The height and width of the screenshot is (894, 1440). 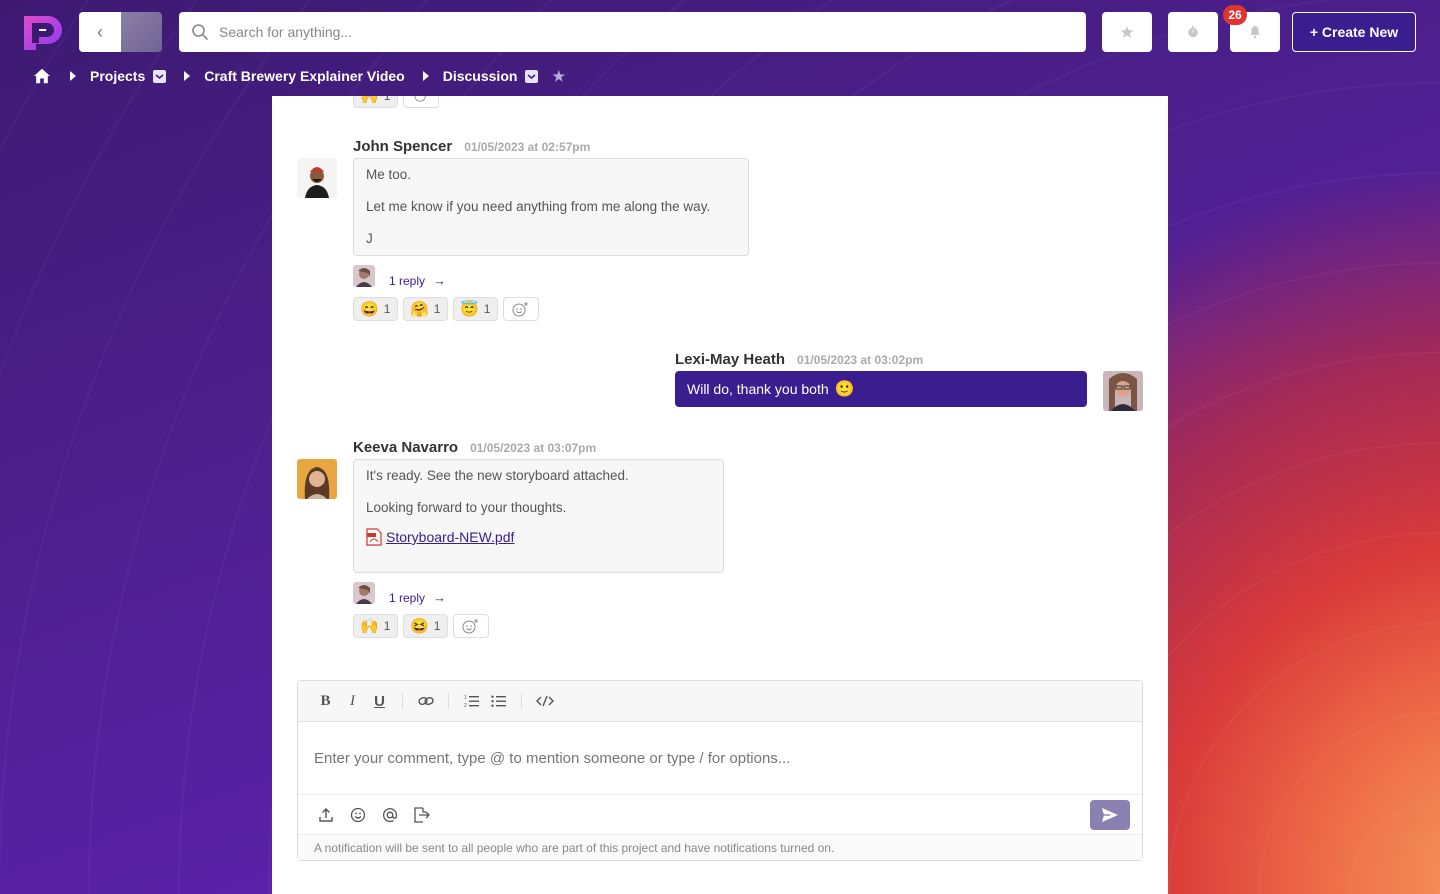 What do you see at coordinates (720, 701) in the screenshot?
I see `formatting-toolbar: B I U 12` at bounding box center [720, 701].